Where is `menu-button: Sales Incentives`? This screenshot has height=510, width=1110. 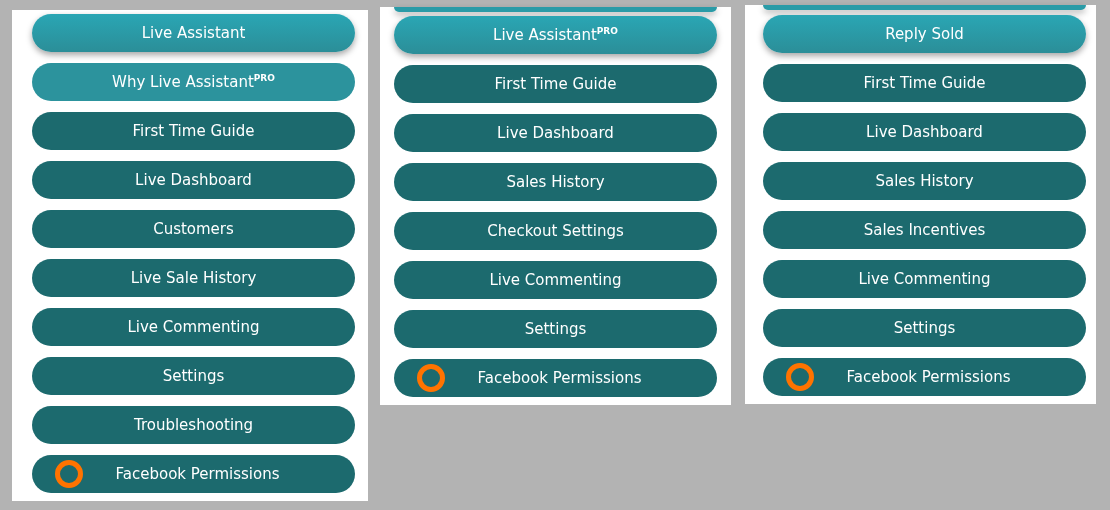
menu-button: Sales Incentives is located at coordinates (924, 230).